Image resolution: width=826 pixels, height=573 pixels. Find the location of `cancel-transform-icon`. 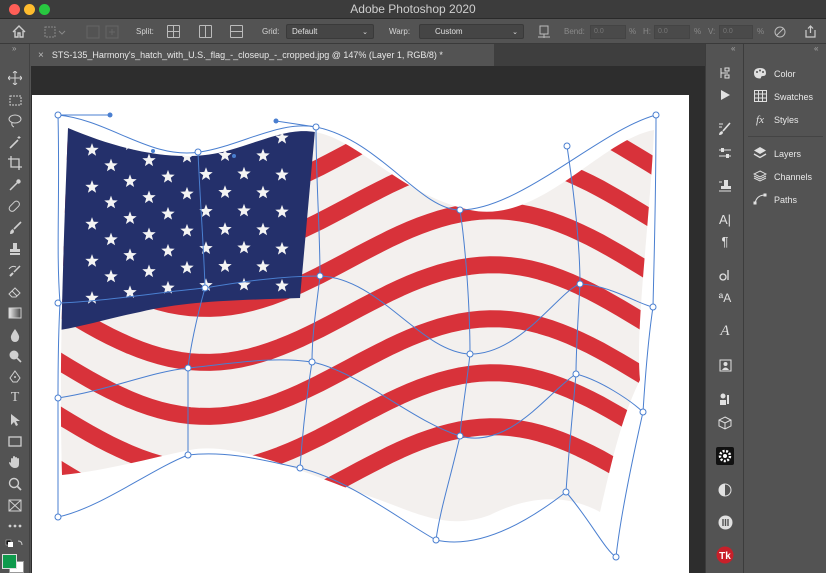

cancel-transform-icon is located at coordinates (780, 31).